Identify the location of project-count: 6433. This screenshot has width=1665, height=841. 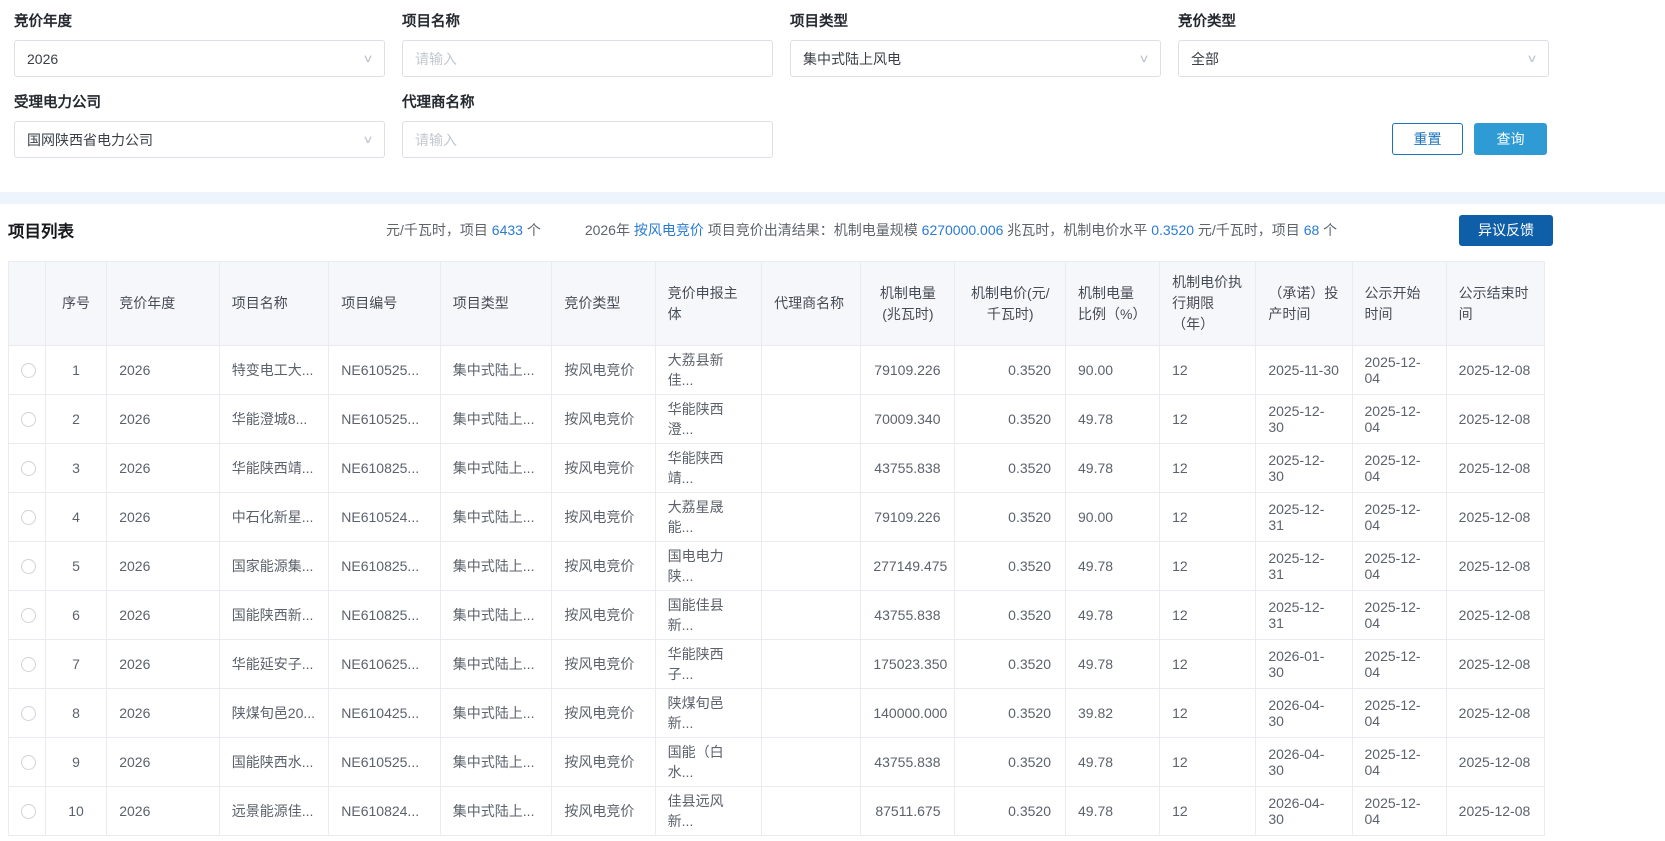
(507, 230).